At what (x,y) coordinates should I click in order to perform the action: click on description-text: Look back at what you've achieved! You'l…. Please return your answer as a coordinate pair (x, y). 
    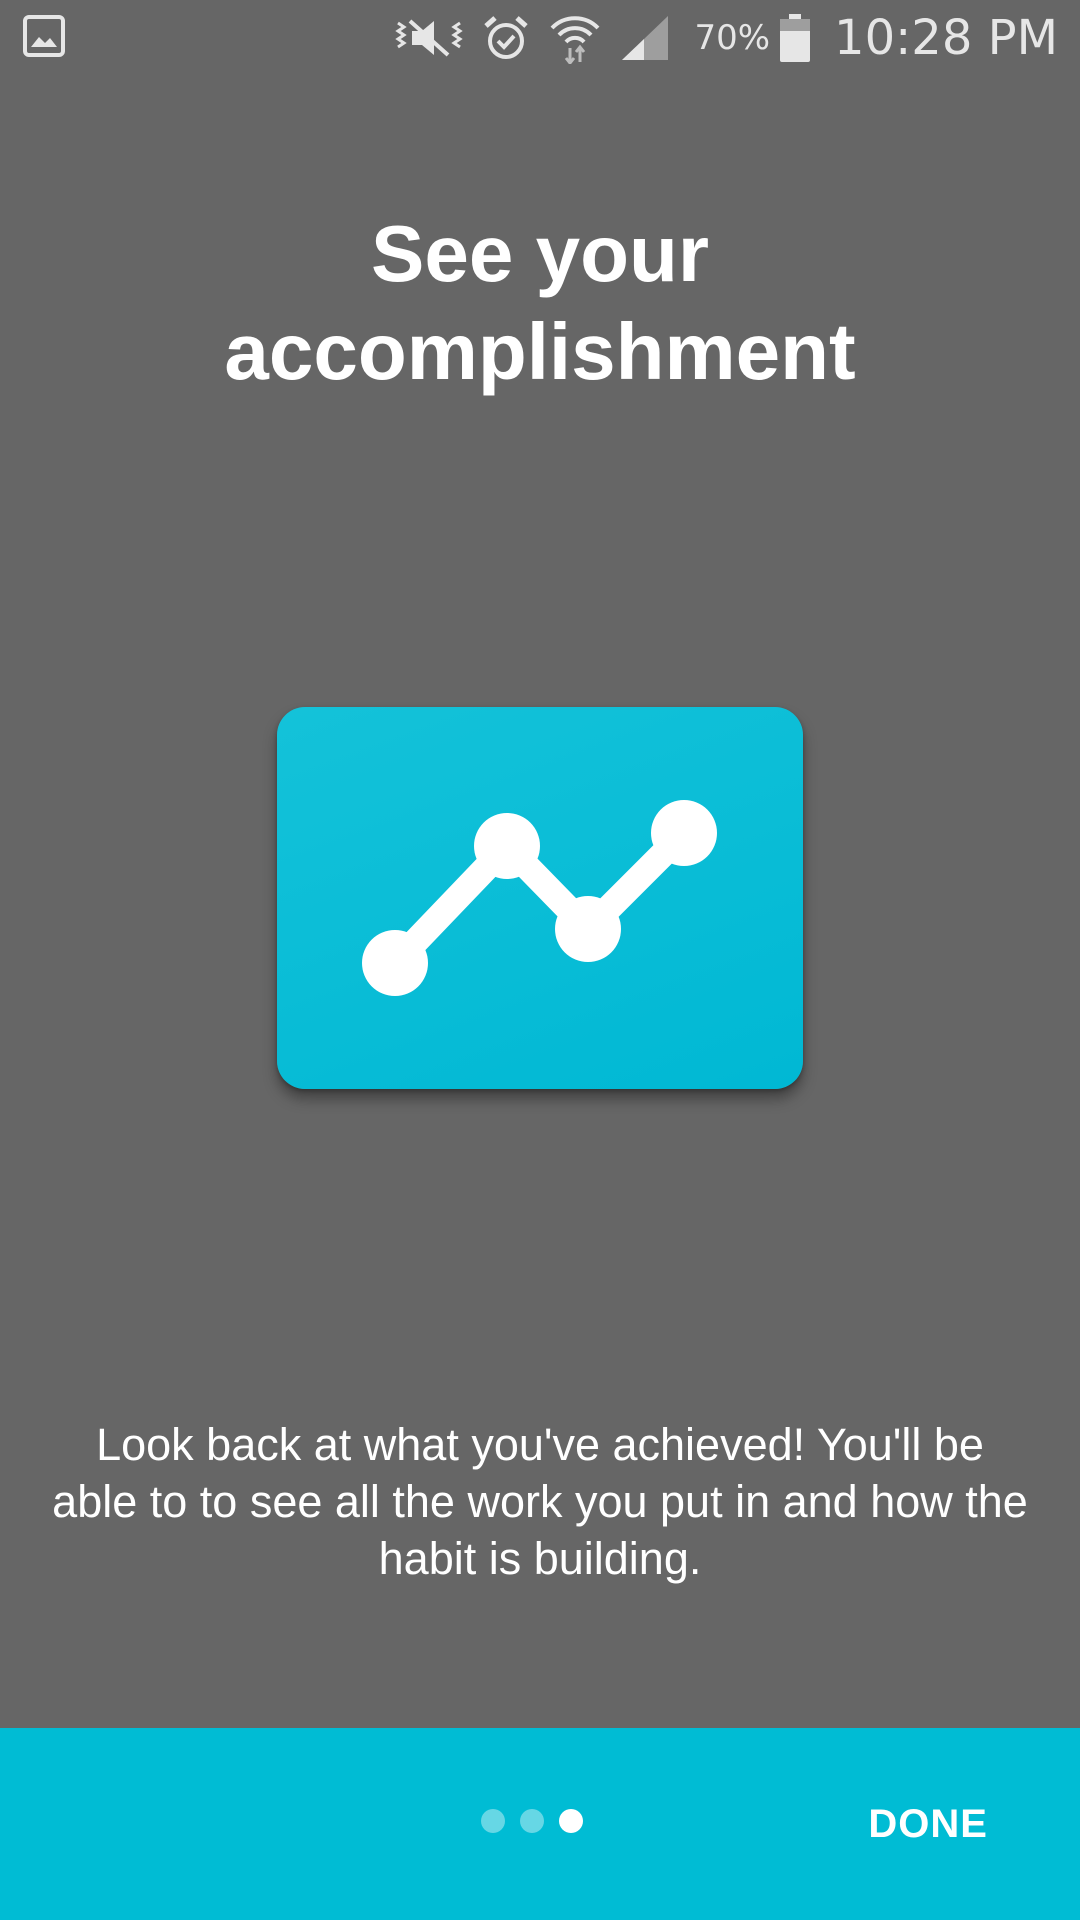
    Looking at the image, I should click on (540, 1501).